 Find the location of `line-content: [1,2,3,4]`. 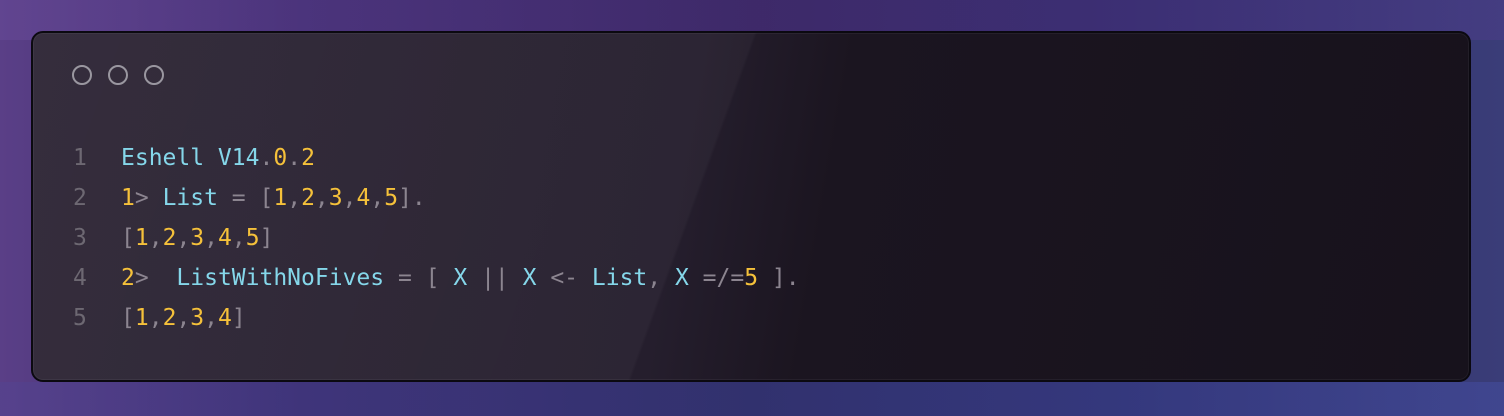

line-content: [1,2,3,4] is located at coordinates (183, 318).